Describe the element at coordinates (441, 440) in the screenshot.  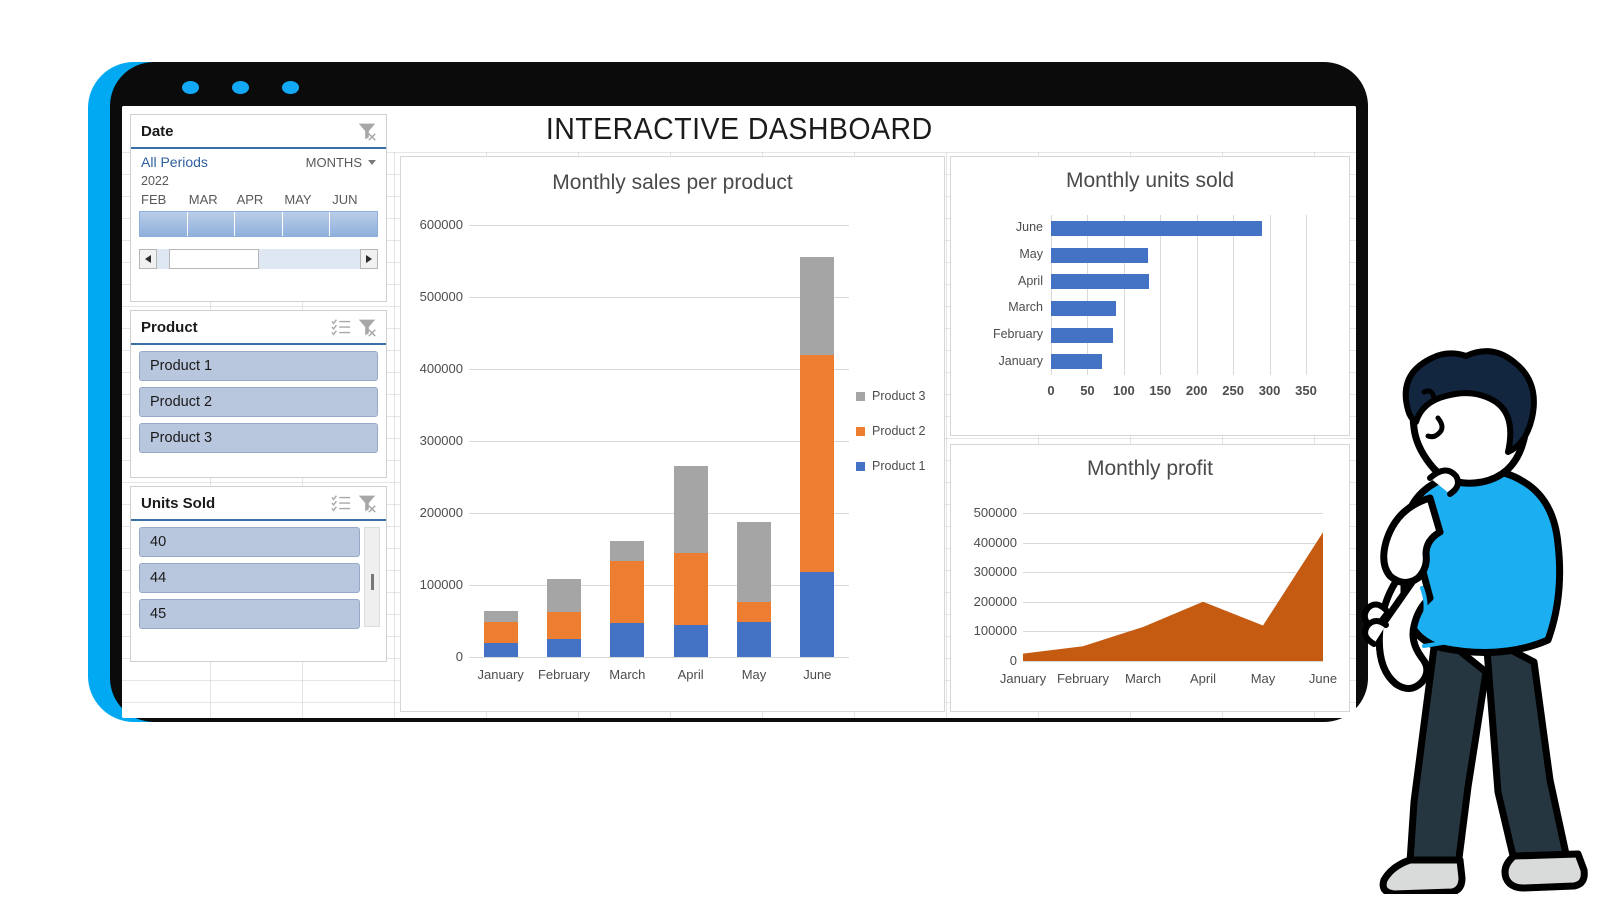
I see `y-axis-tick-label: 300000` at that location.